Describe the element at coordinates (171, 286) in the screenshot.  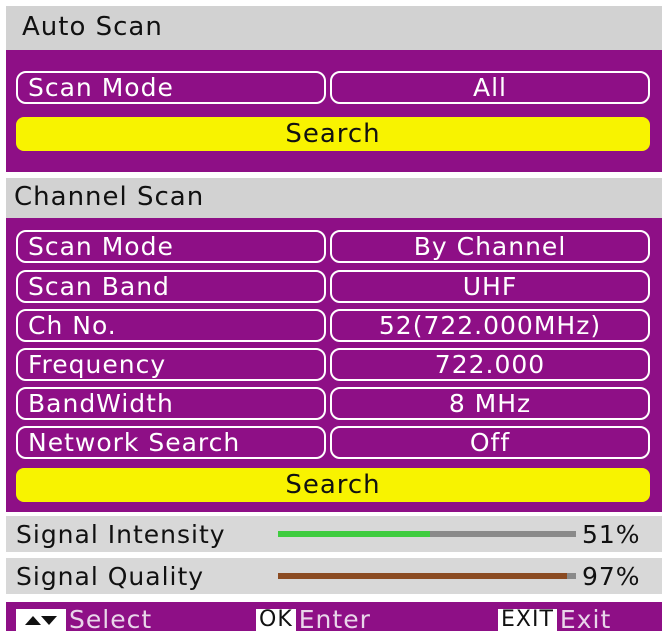
I see `row-label: Scan Band` at that location.